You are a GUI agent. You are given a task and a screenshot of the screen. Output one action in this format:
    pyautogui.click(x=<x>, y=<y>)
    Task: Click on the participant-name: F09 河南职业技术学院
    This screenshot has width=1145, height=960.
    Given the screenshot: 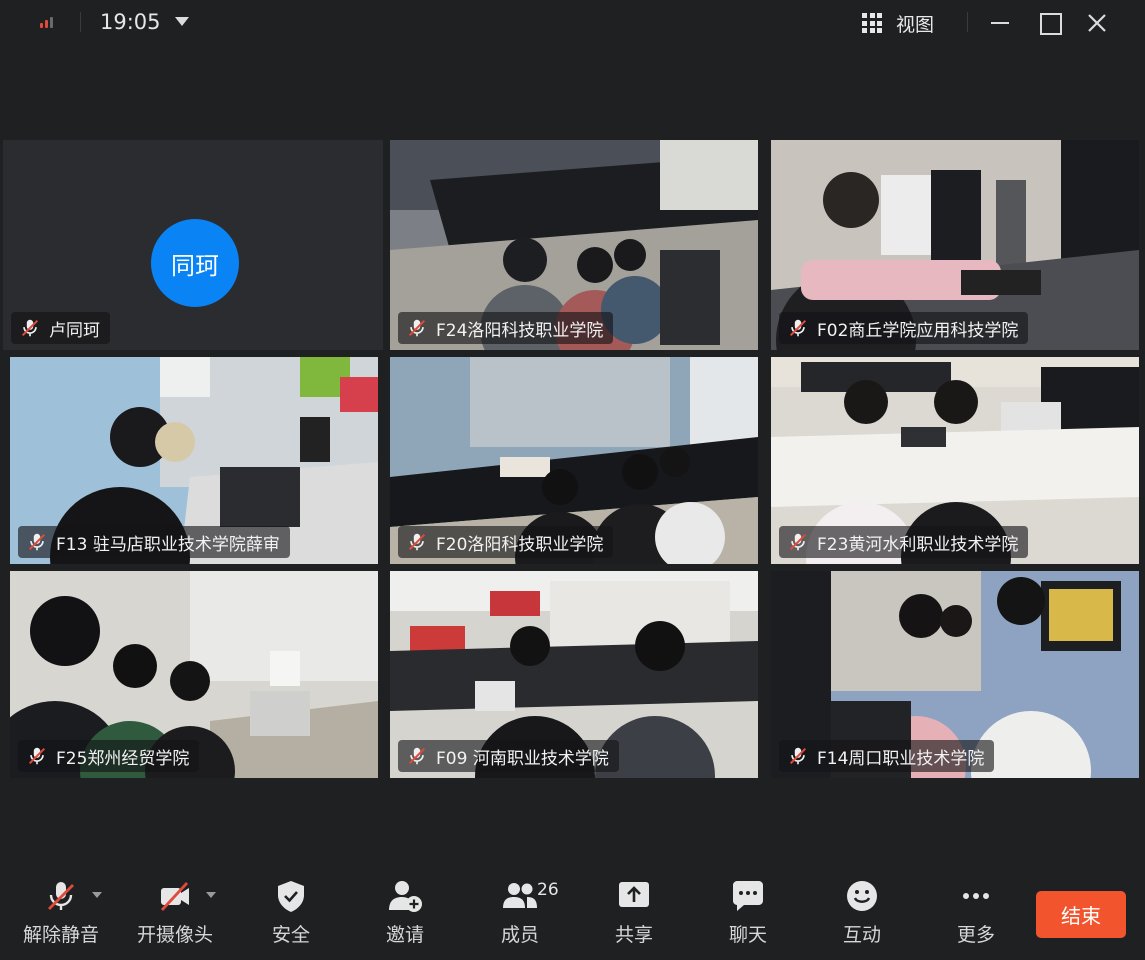 What is the action you would take?
    pyautogui.click(x=522, y=758)
    